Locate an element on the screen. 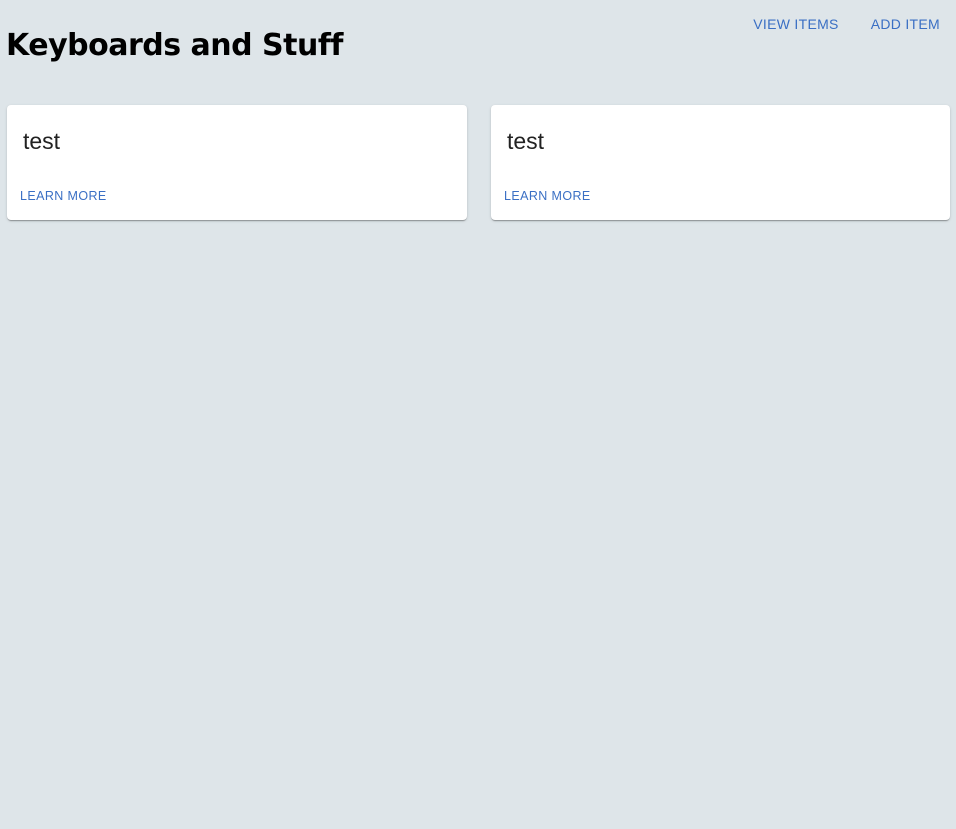  top-nav: VIEW ITEMS ADD ITEM is located at coordinates (846, 24).